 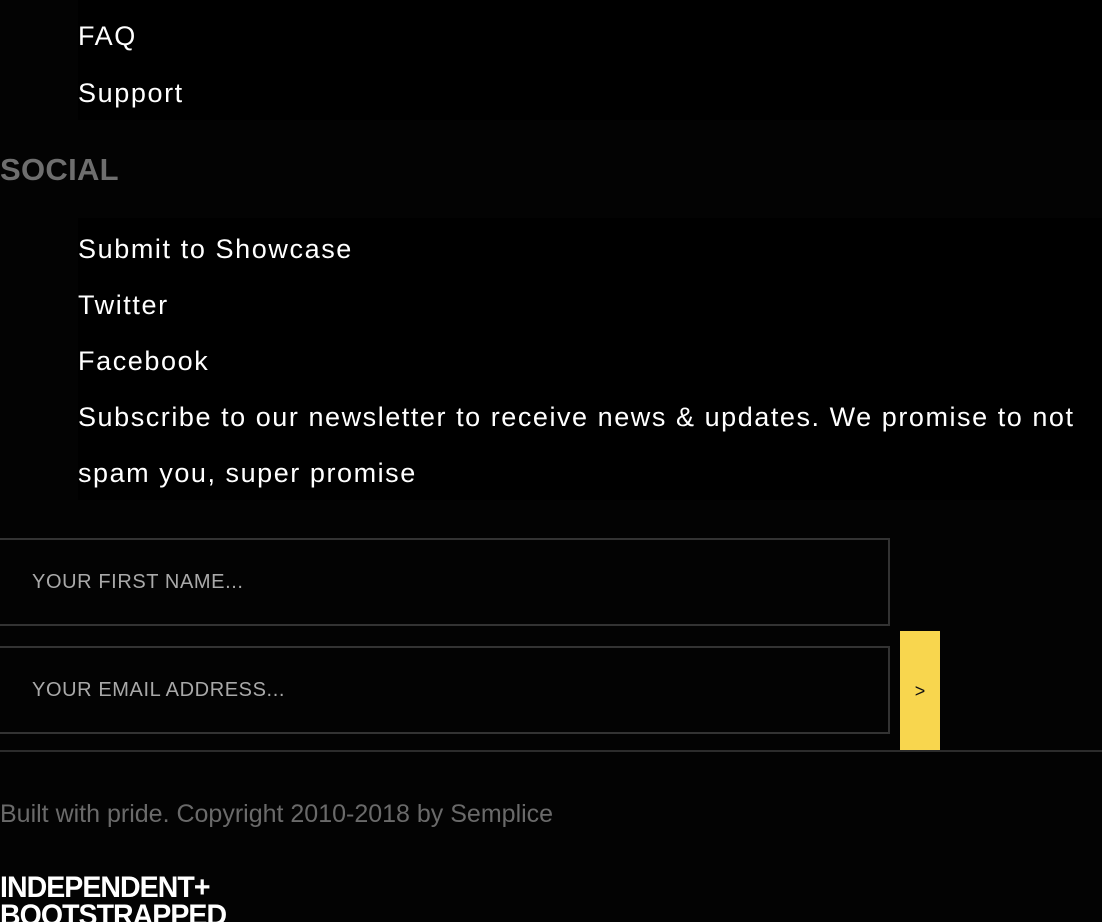 I want to click on faq-link: FAQ, so click(x=107, y=36).